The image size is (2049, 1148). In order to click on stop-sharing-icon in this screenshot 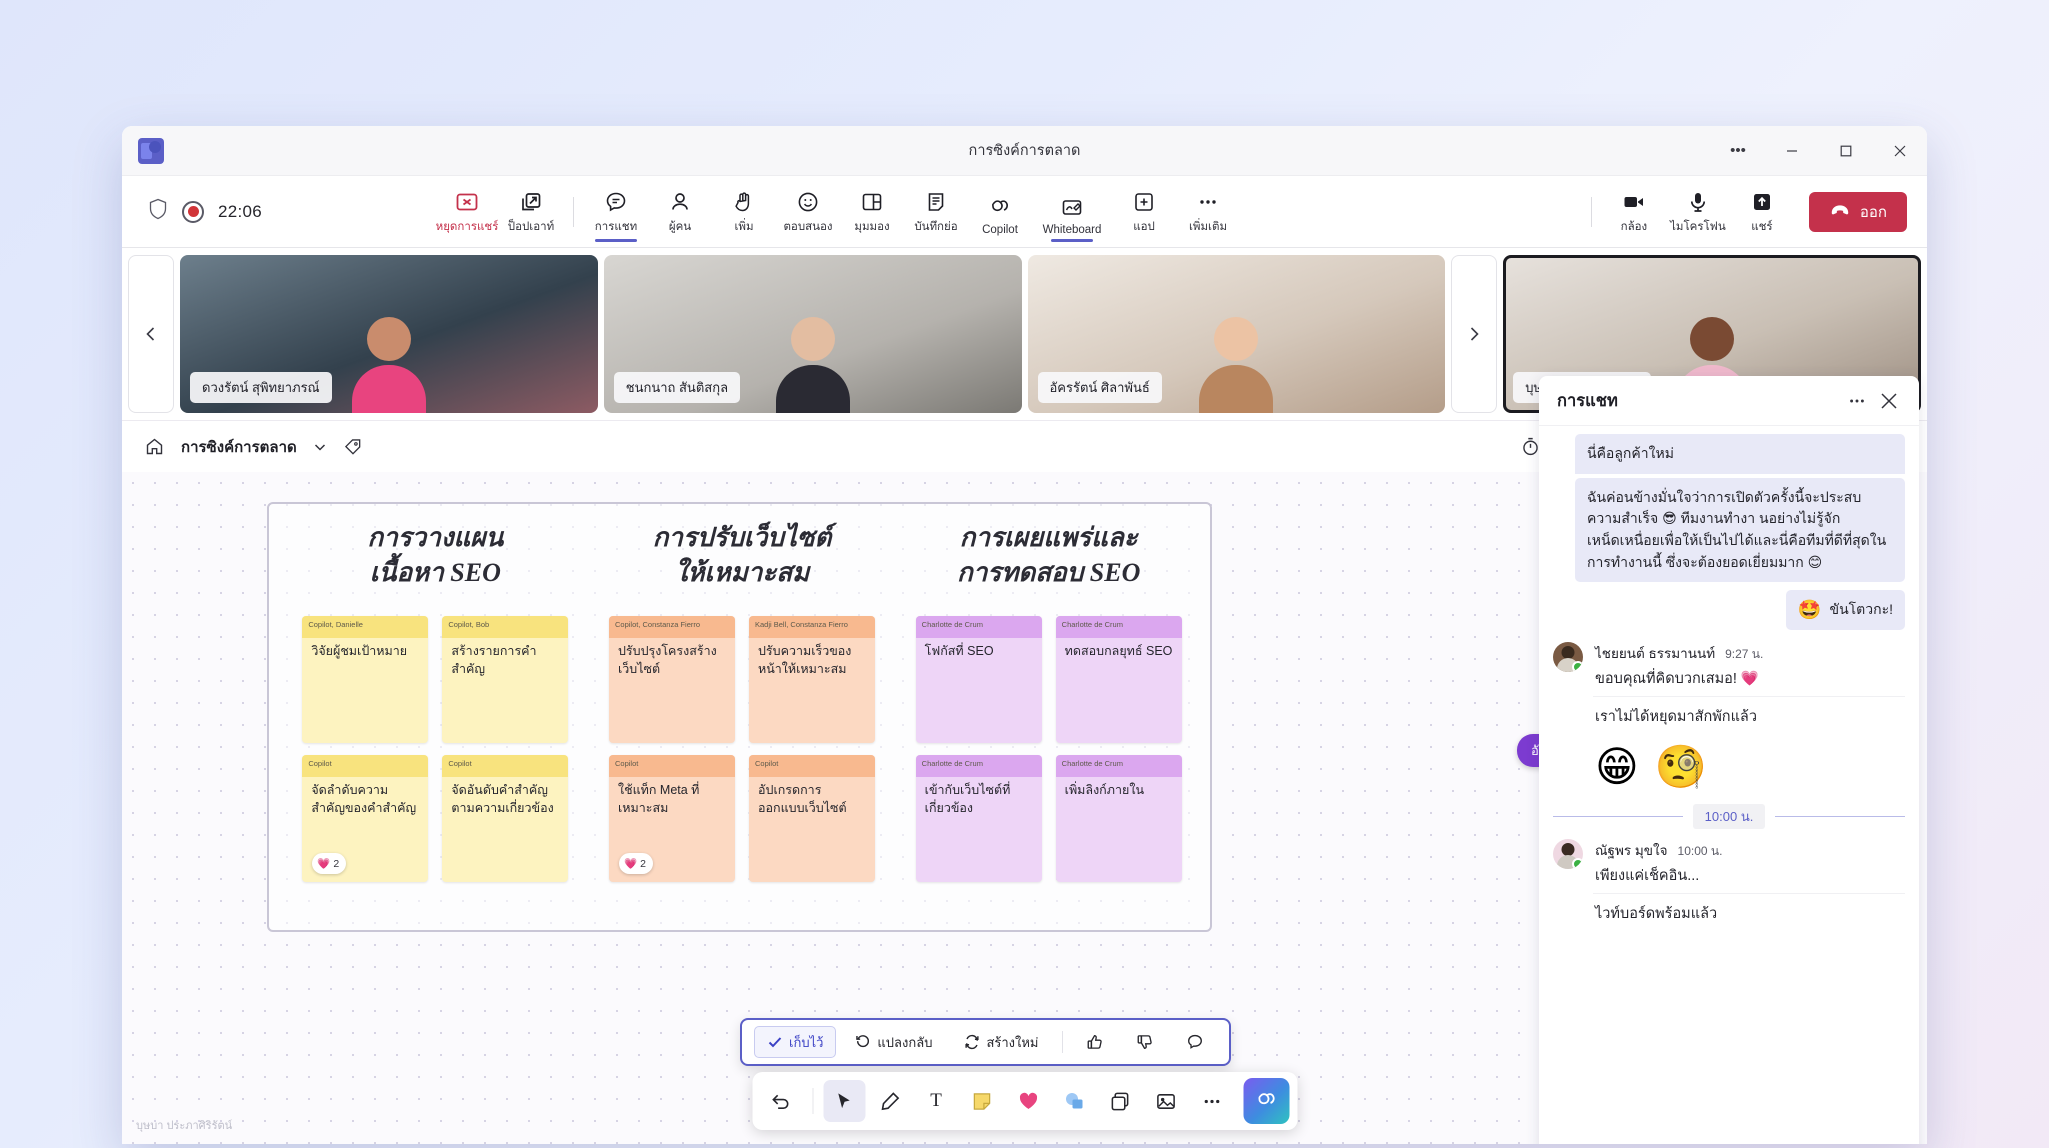, I will do `click(467, 202)`.